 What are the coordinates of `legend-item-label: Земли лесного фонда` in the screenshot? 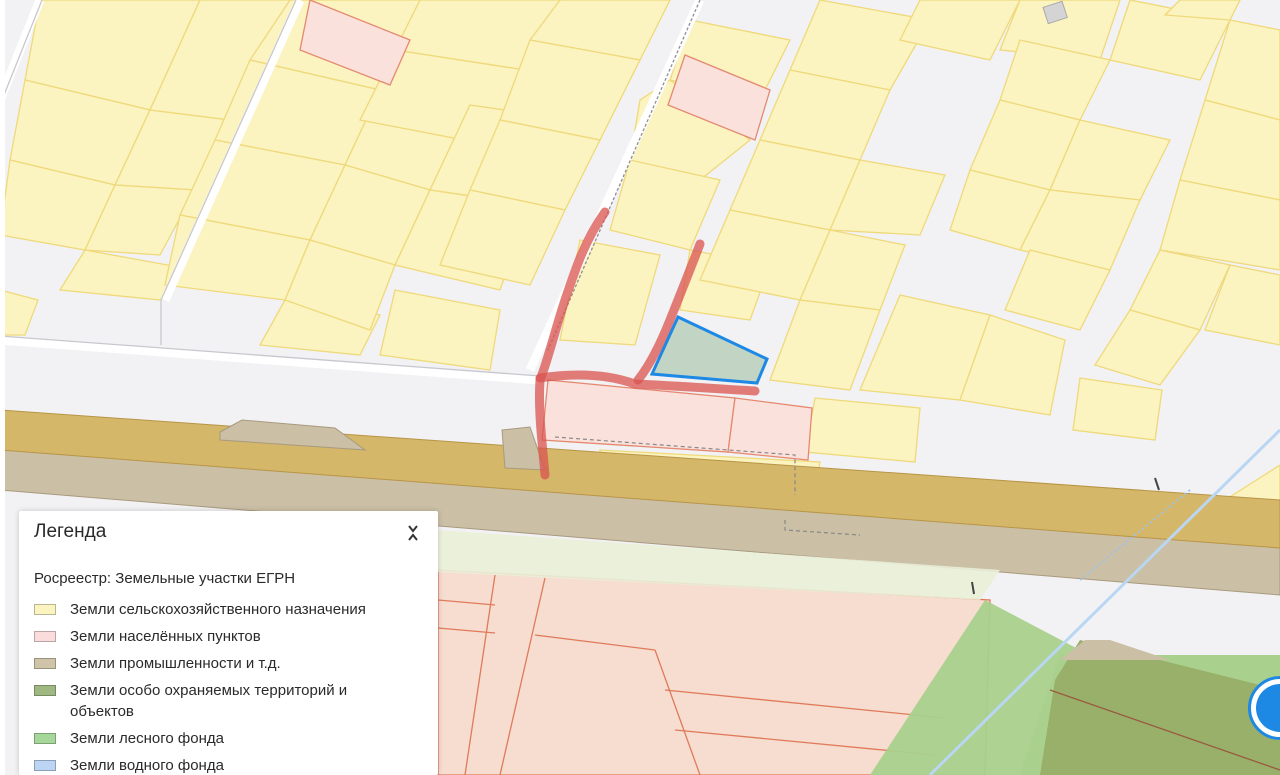 It's located at (147, 738).